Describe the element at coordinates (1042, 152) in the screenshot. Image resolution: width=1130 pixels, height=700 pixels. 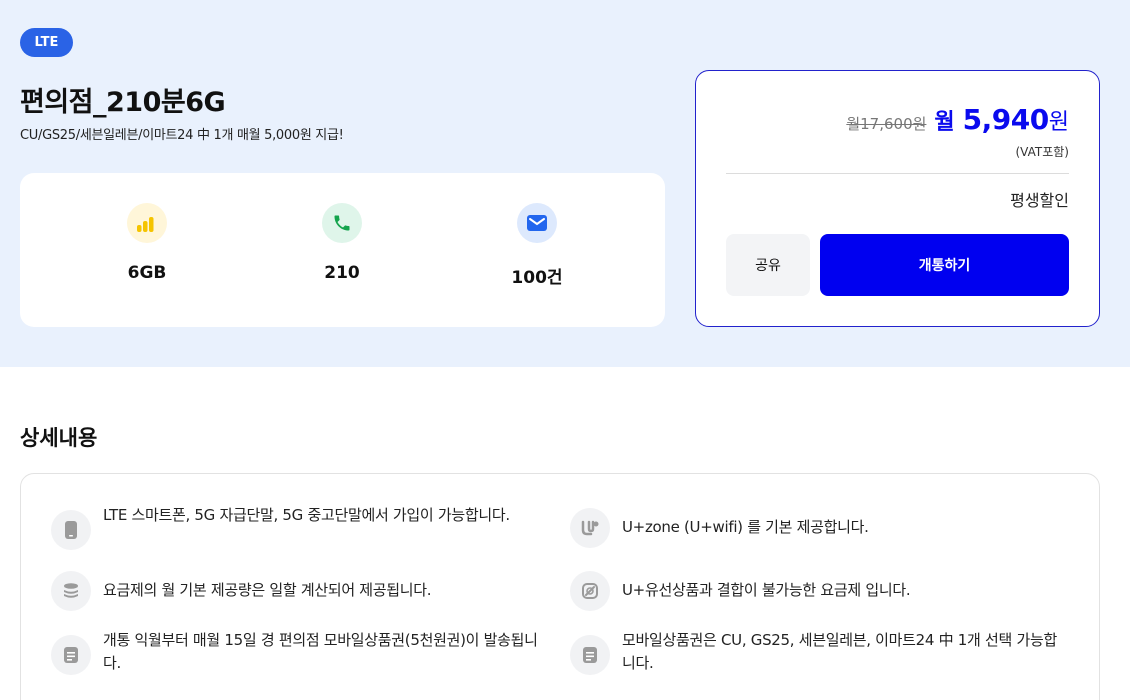
I see `vat-note: (VAT포함)` at that location.